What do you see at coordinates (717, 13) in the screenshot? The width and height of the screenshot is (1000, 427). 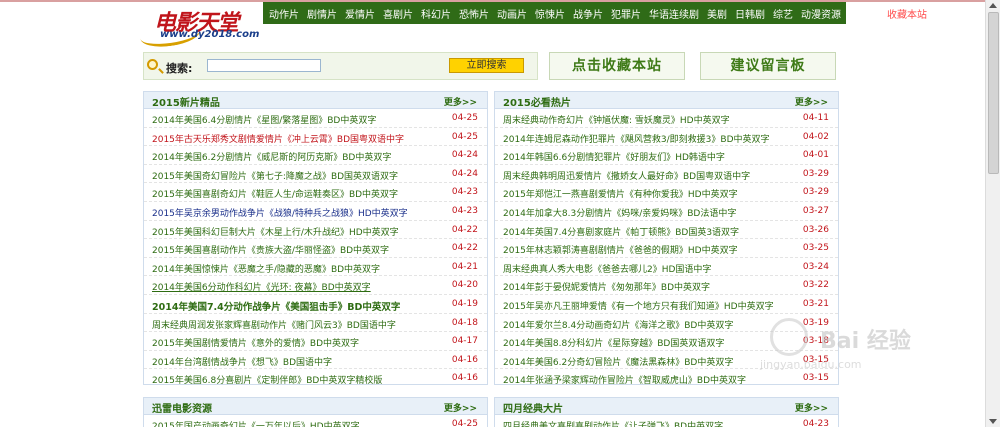 I see `nav-item-us-series: 美剧` at bounding box center [717, 13].